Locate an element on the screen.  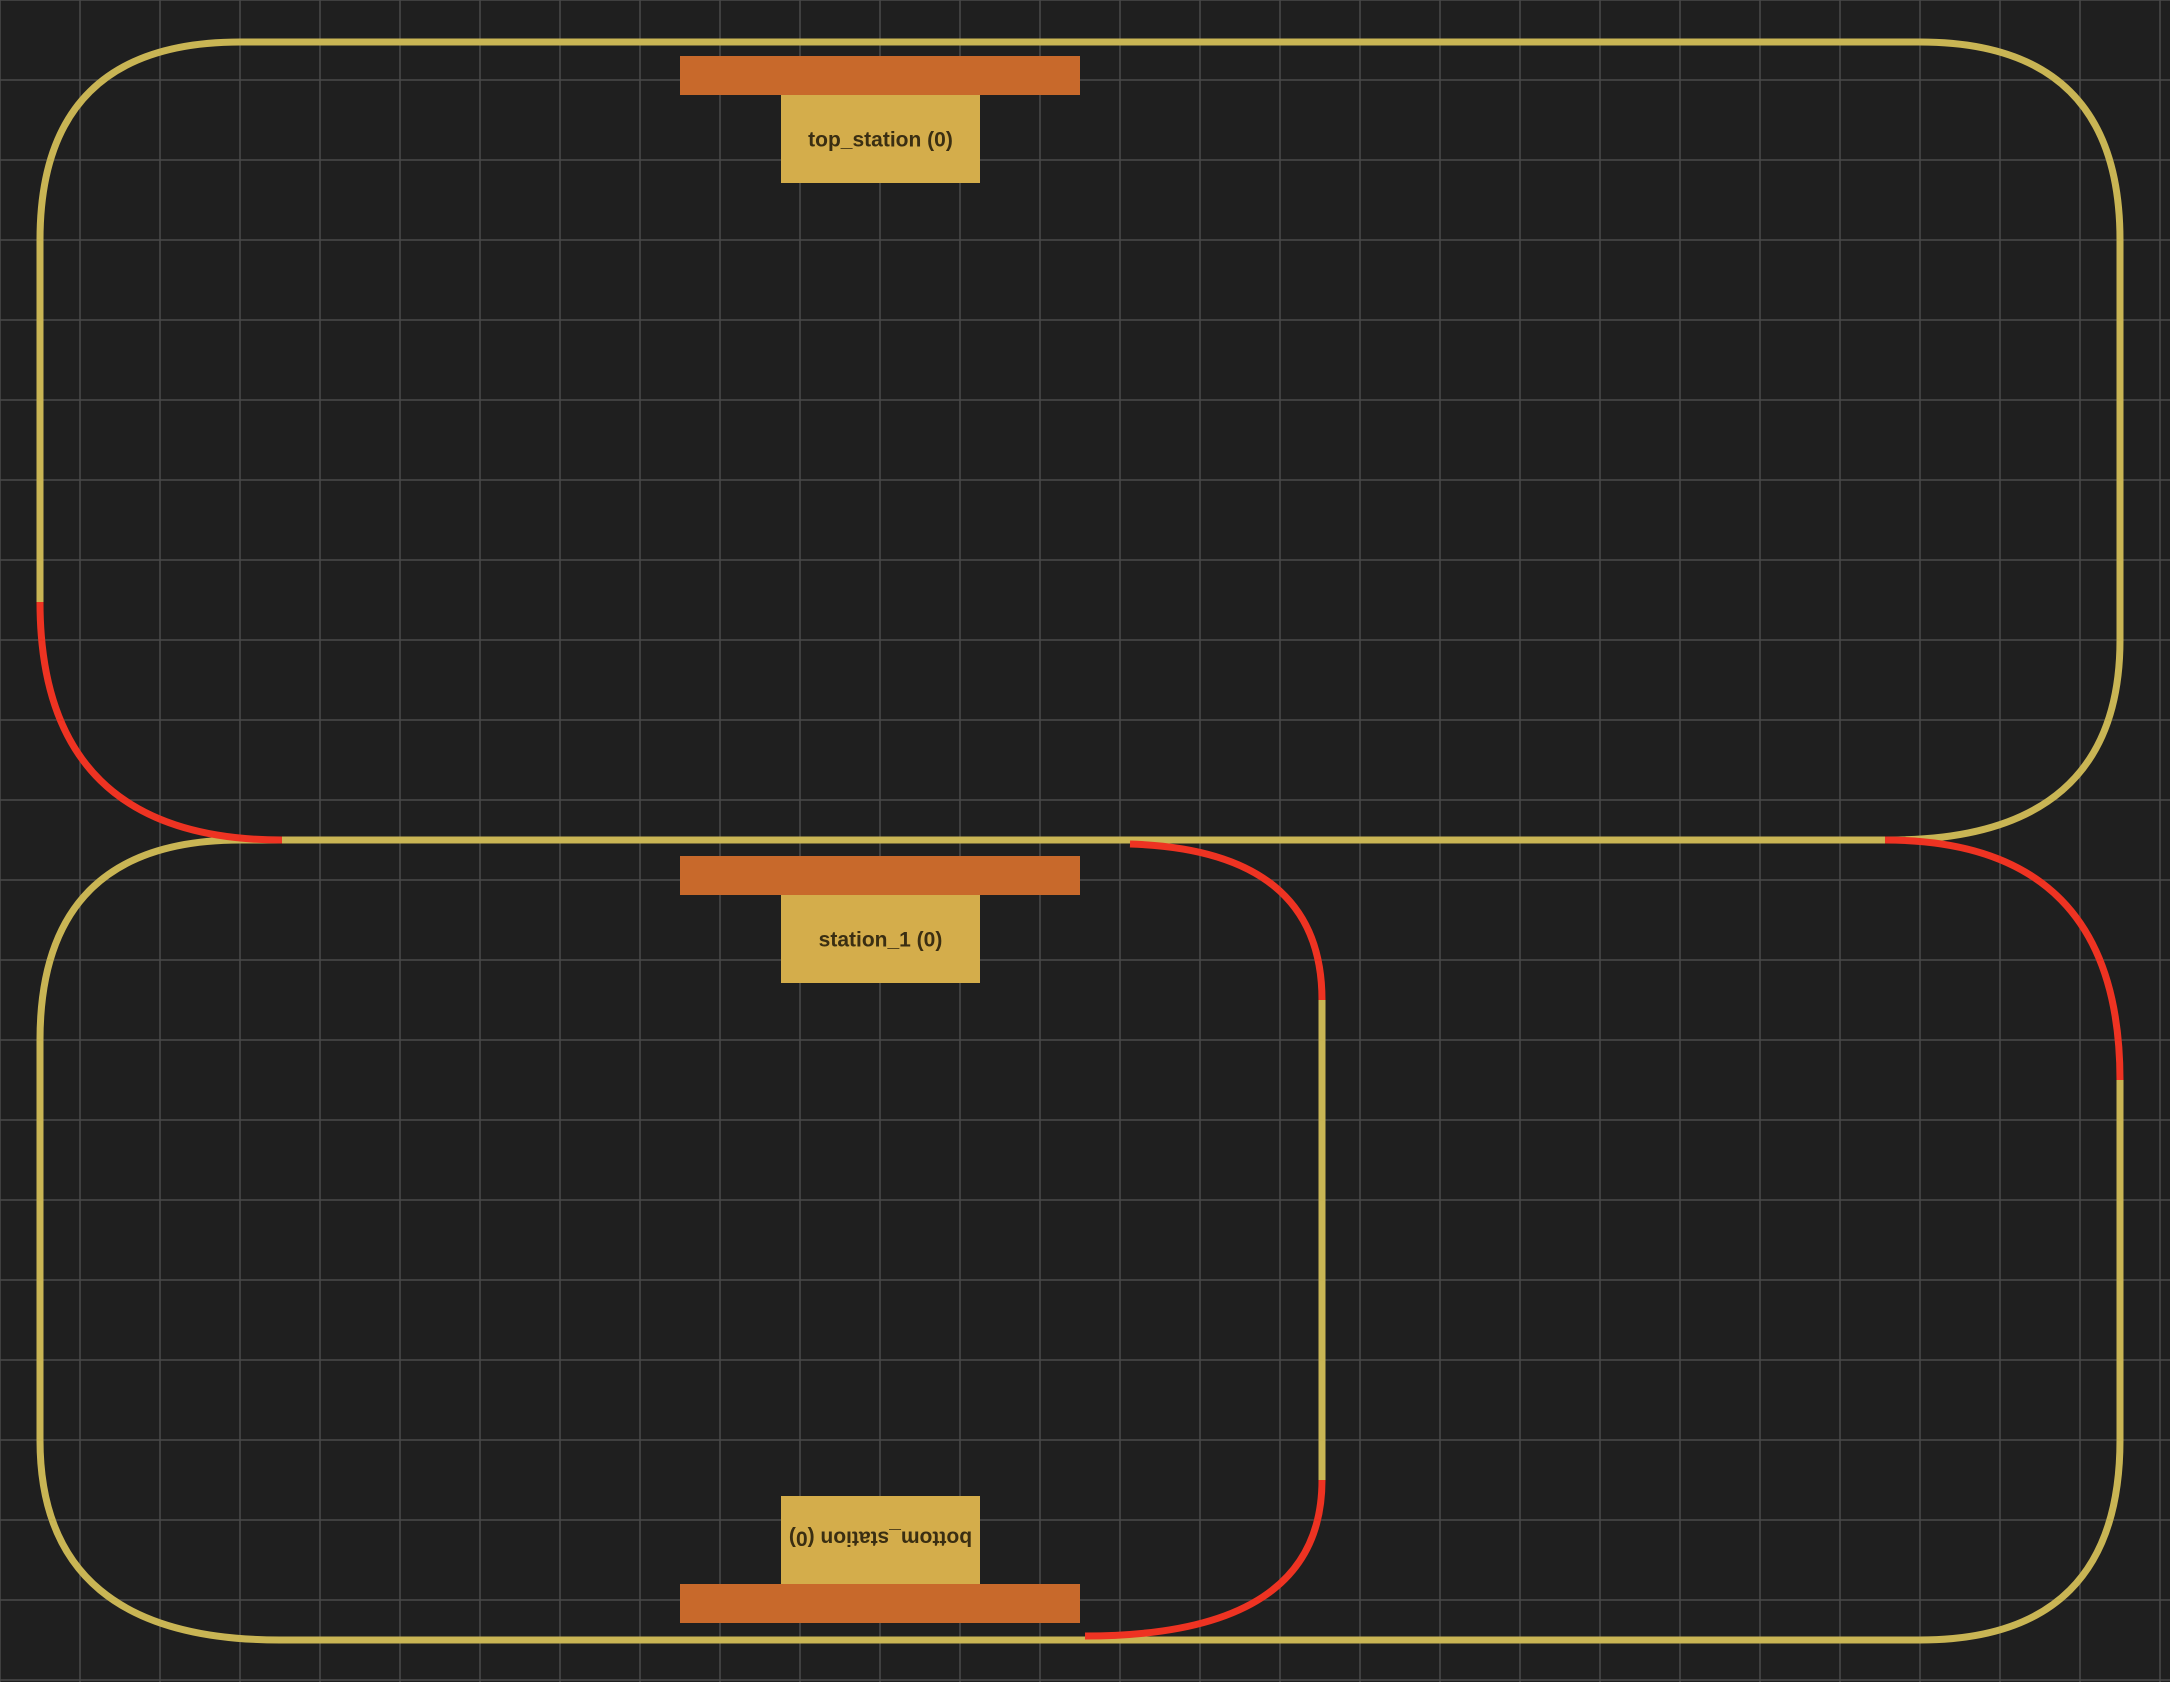
station-label: bottom_station (0) is located at coordinates (880, 1537).